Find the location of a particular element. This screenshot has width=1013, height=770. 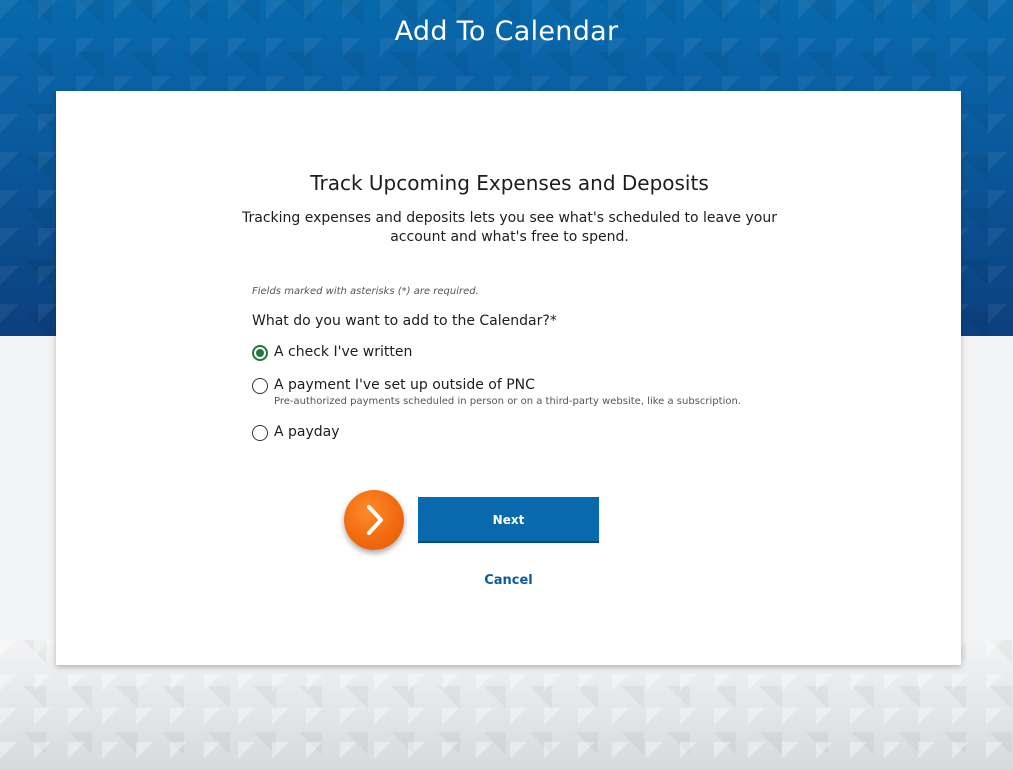

radio-payday is located at coordinates (260, 433).